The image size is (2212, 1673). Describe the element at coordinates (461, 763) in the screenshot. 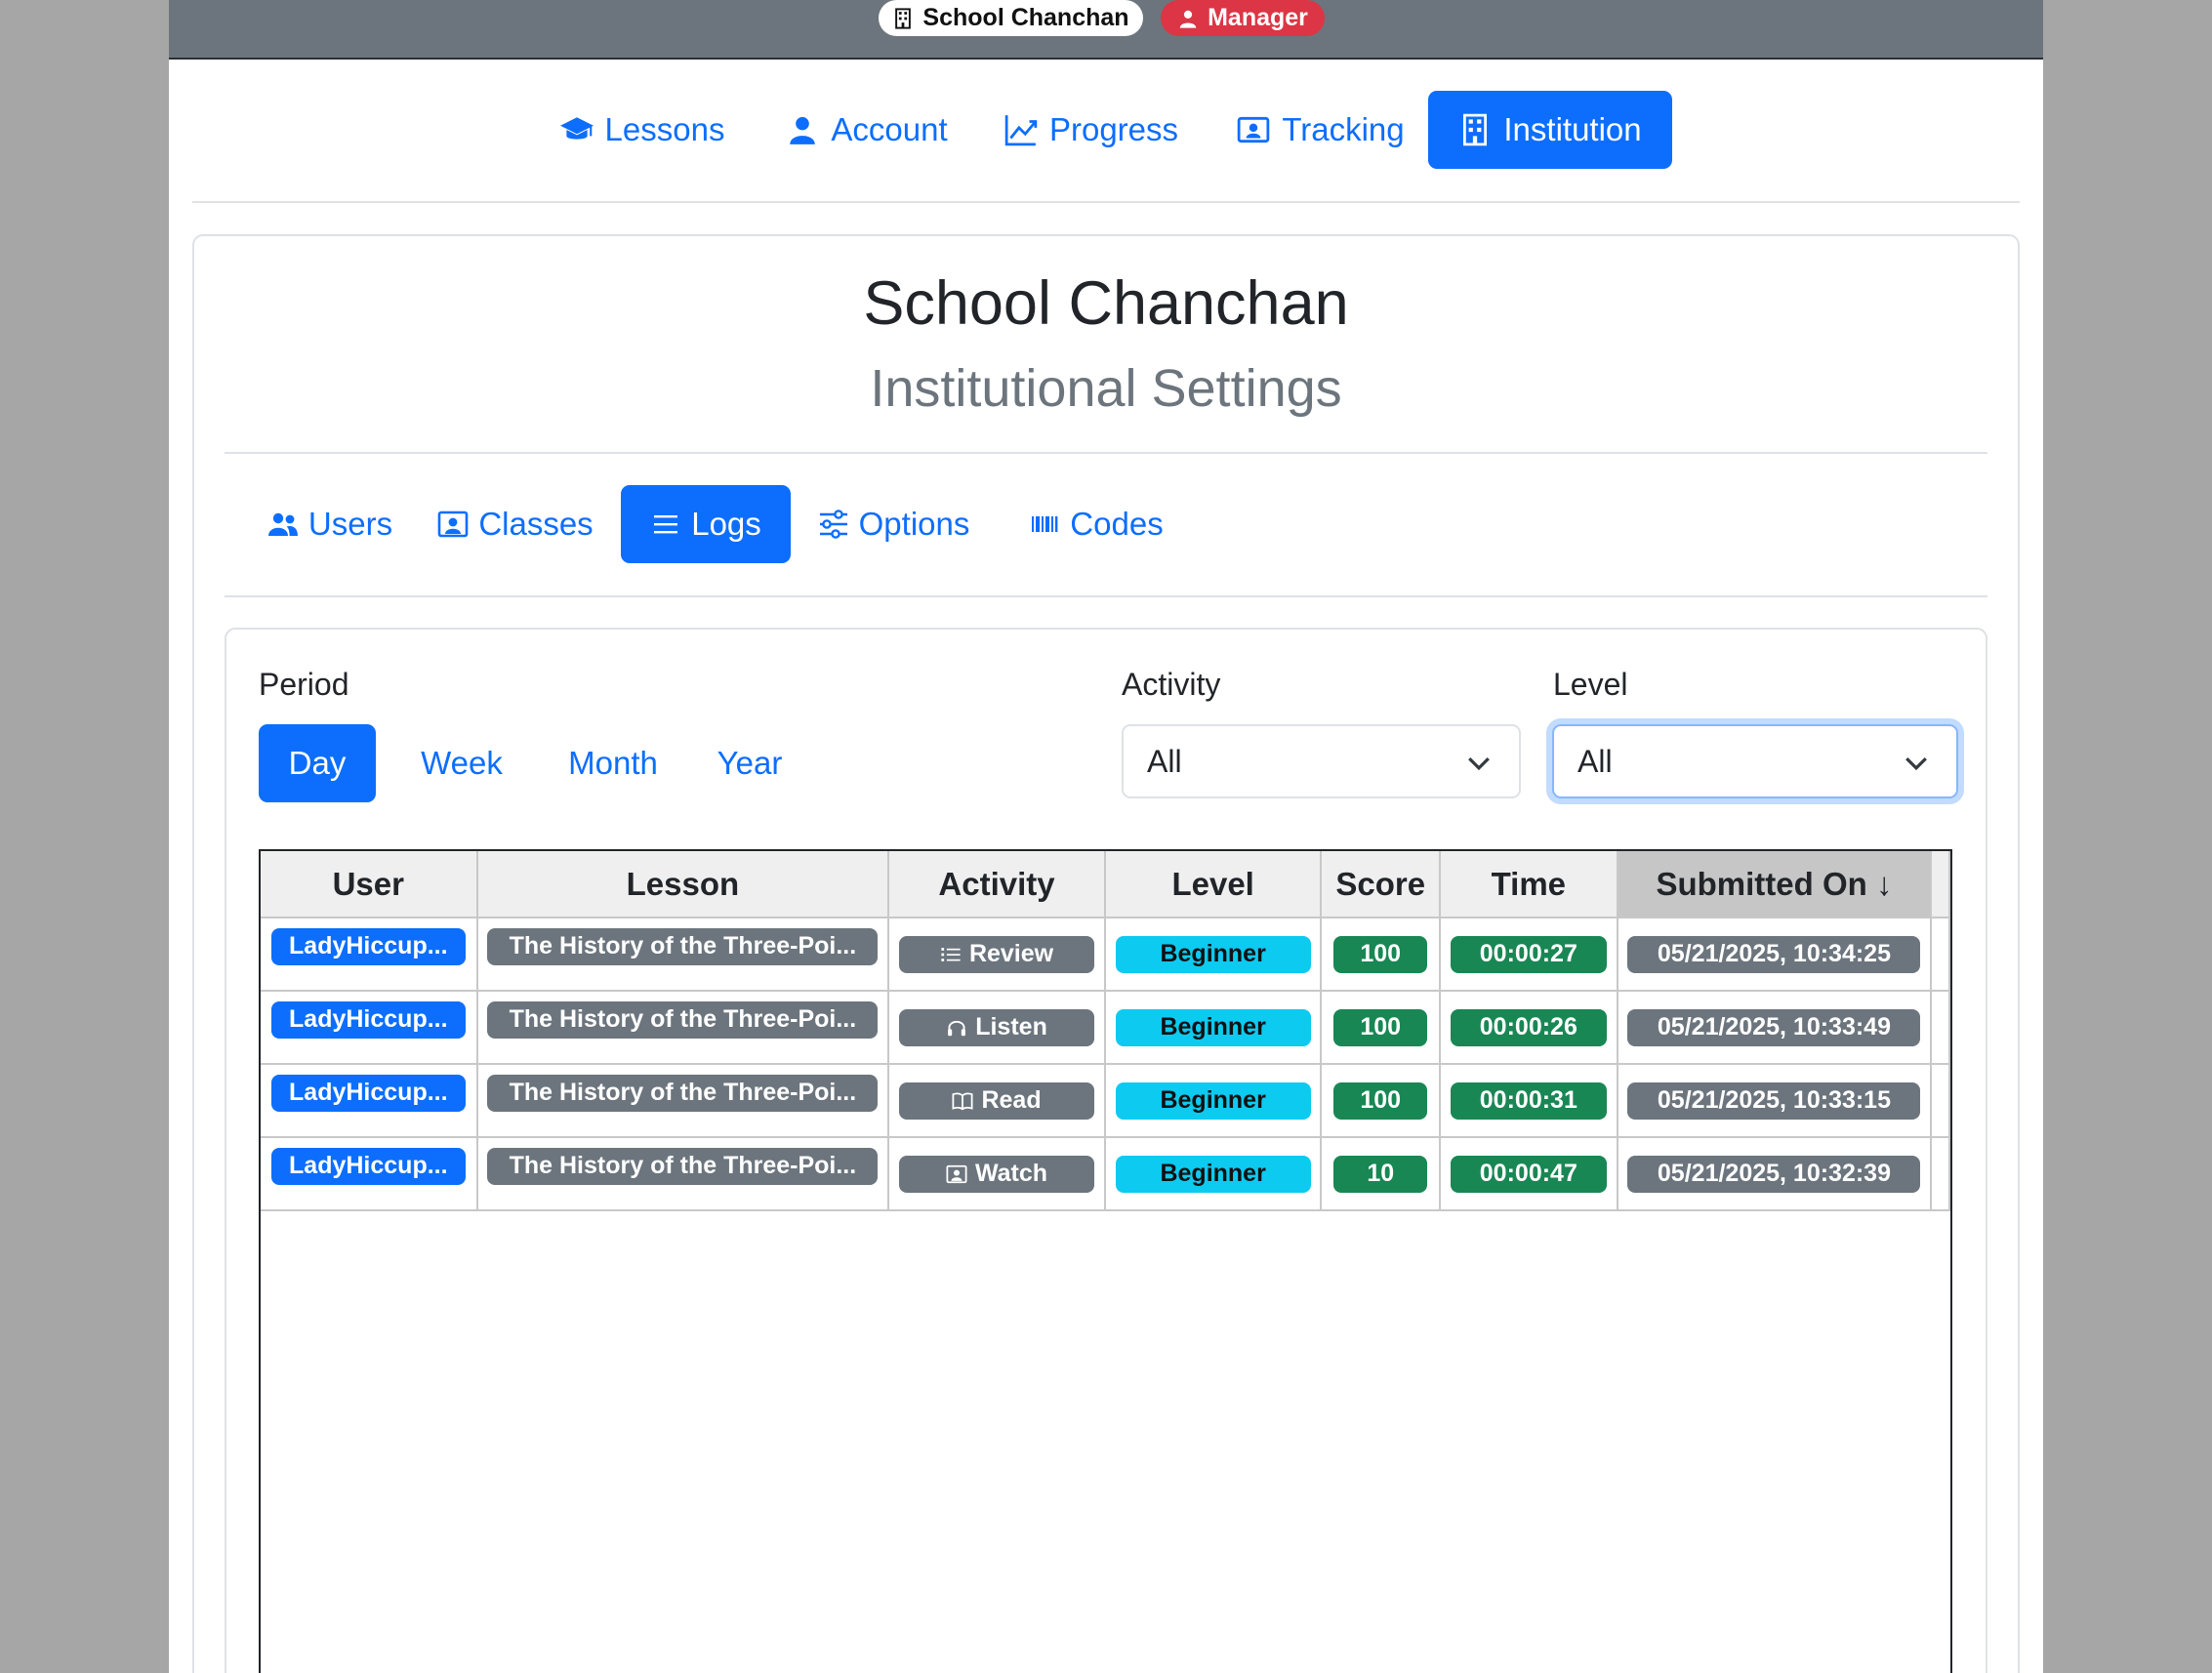

I see `period-week-button: Week` at that location.